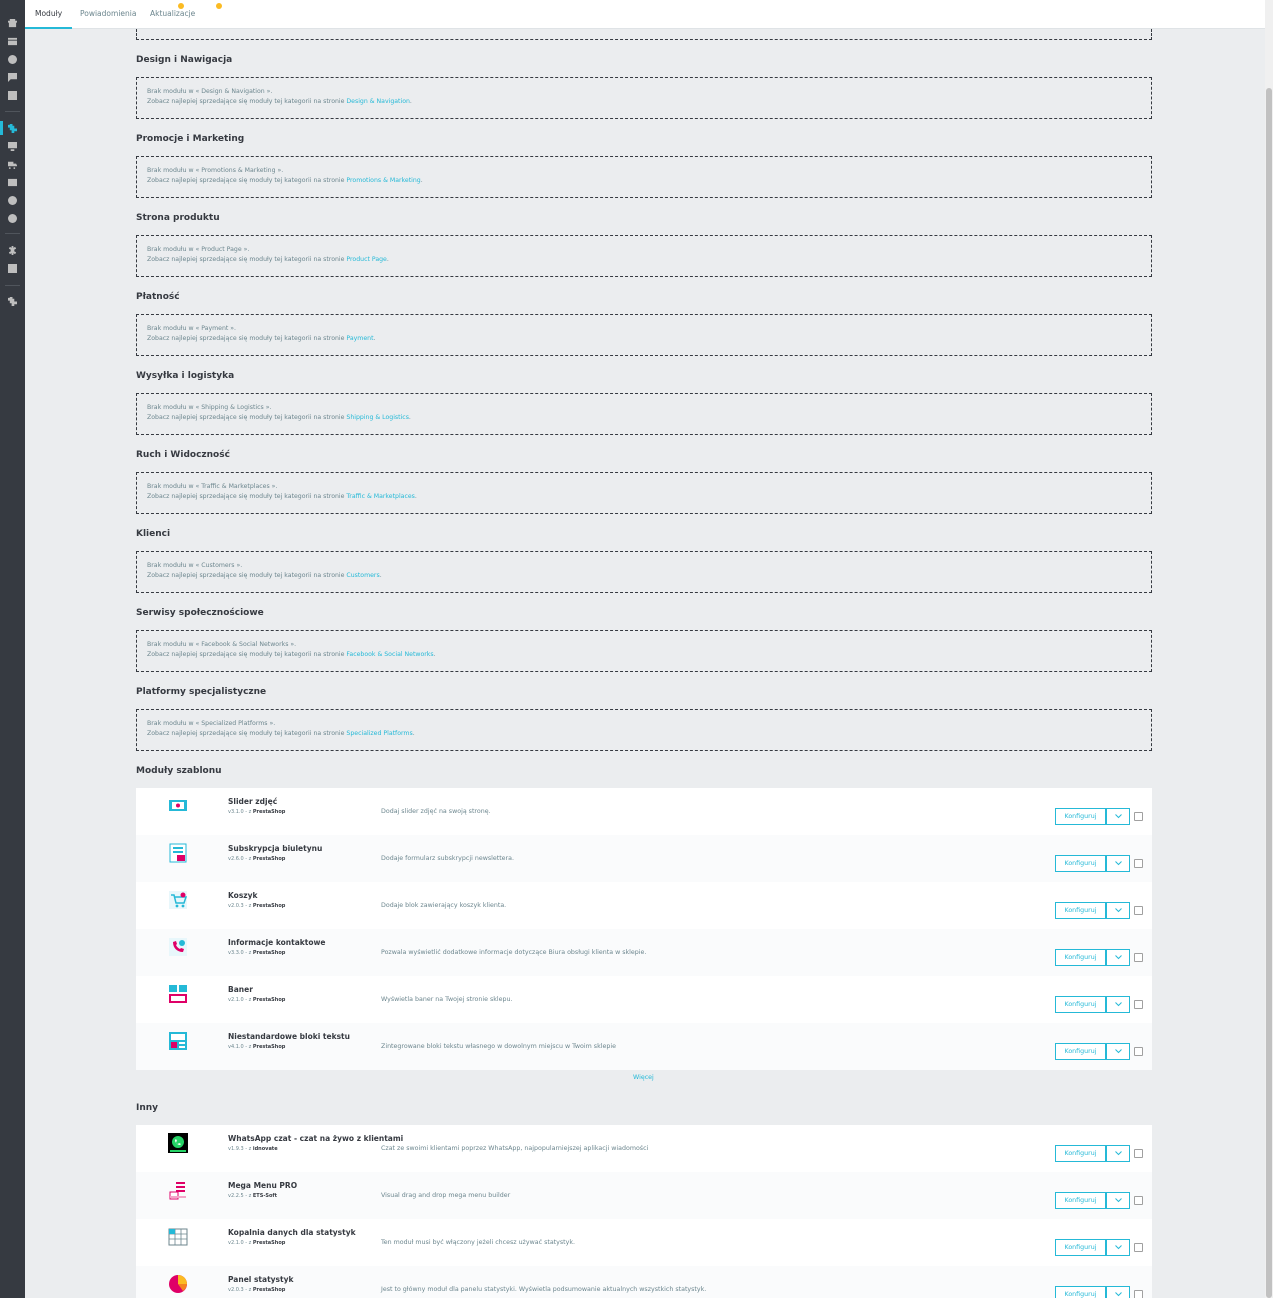 The image size is (1273, 1298). Describe the element at coordinates (12, 146) in the screenshot. I see `design-icon` at that location.